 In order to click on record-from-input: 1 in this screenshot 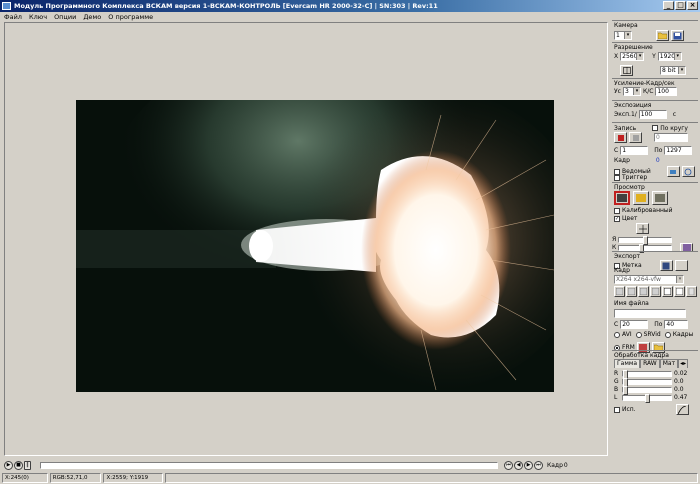, I will do `click(634, 150)`.